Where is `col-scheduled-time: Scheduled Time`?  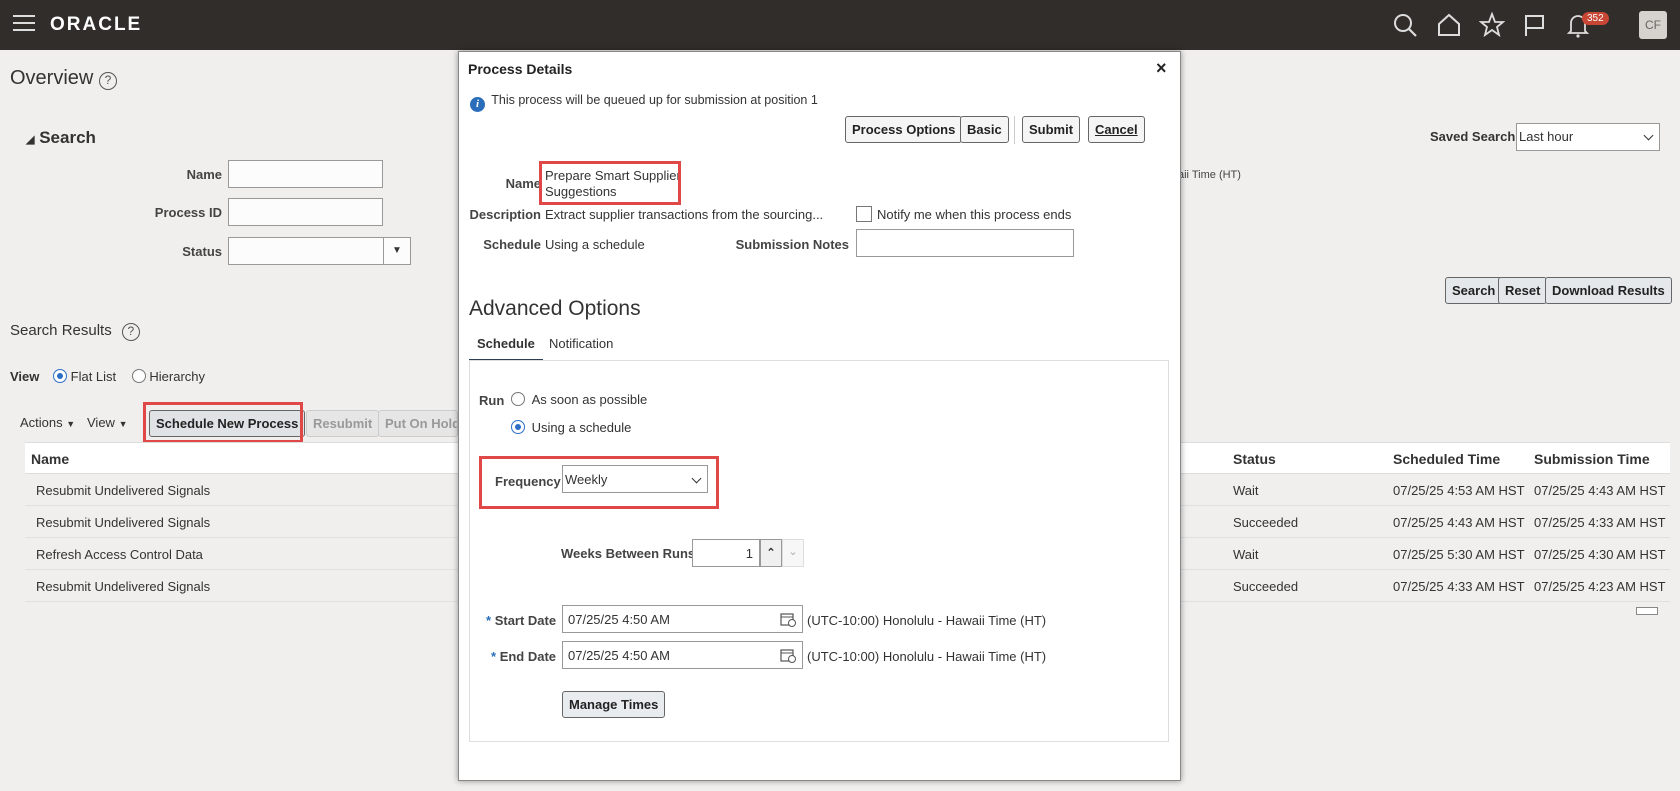 col-scheduled-time: Scheduled Time is located at coordinates (1446, 459).